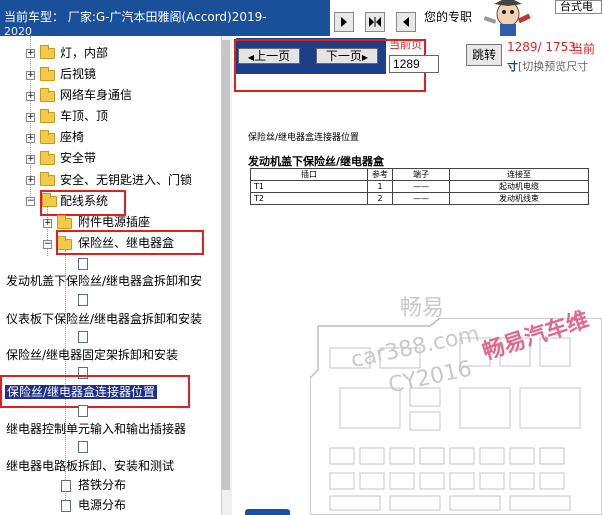 The height and width of the screenshot is (515, 602). What do you see at coordinates (304, 138) in the screenshot?
I see `document-heading: 保险丝/继电器盒连接器位置` at bounding box center [304, 138].